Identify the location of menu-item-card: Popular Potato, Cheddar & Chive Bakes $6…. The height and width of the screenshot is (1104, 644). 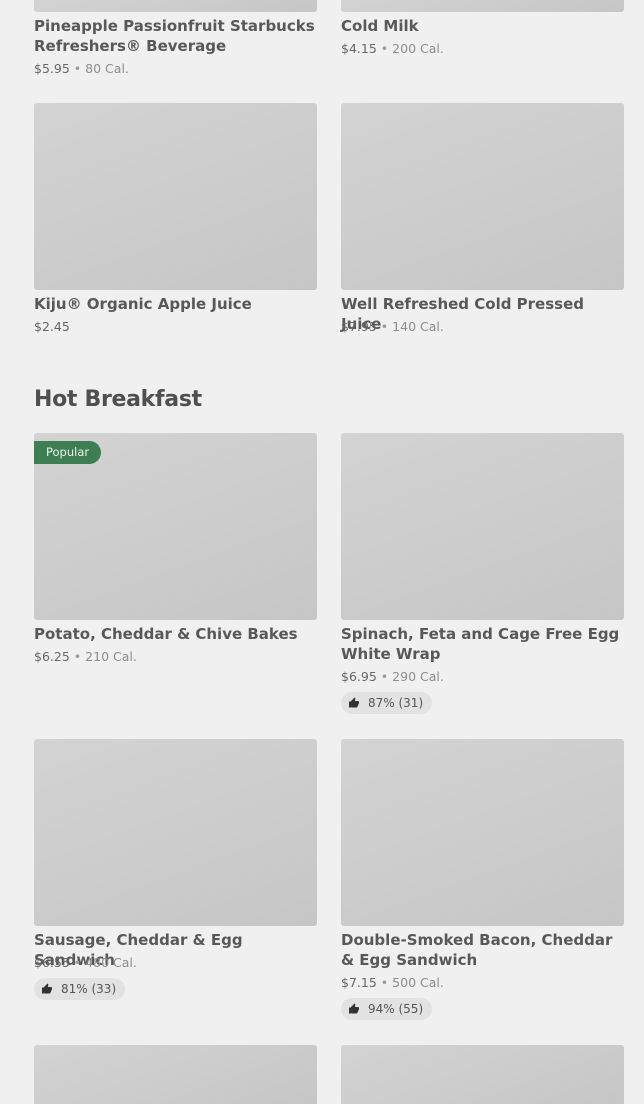
(175, 553).